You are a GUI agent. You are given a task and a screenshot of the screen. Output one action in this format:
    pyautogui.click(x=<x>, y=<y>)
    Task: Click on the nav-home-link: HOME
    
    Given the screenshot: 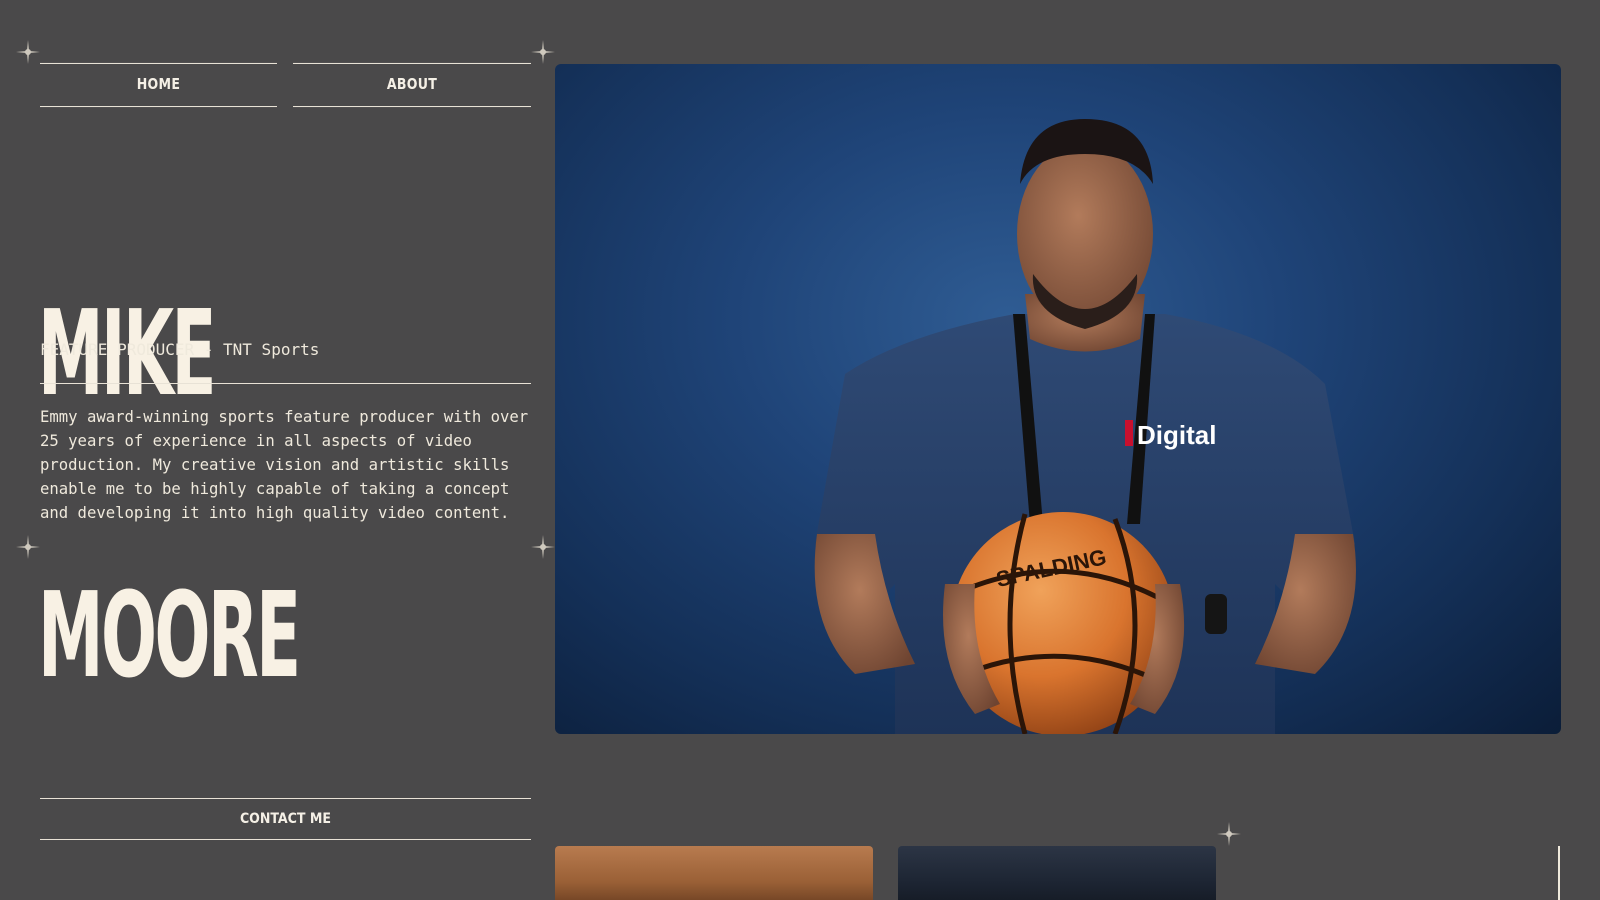 What is the action you would take?
    pyautogui.click(x=158, y=85)
    